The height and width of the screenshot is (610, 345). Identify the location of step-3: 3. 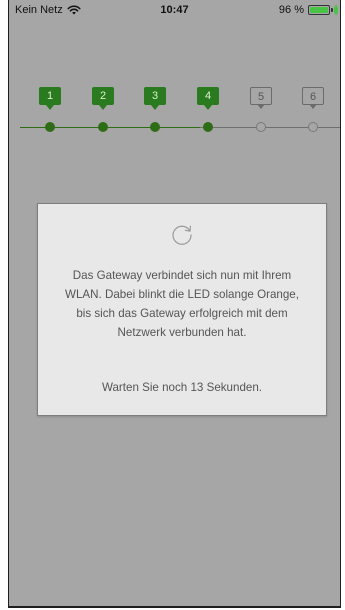
(155, 109).